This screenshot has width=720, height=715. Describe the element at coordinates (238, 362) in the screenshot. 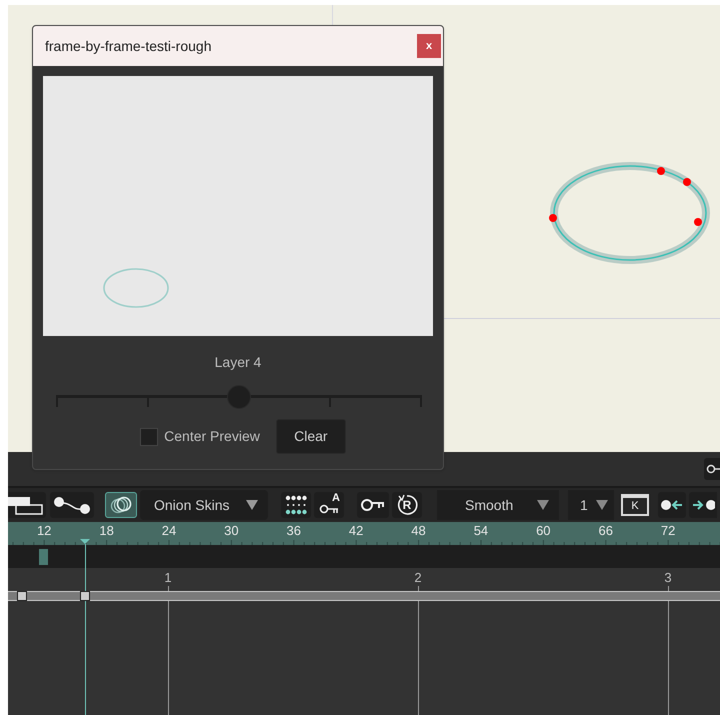

I see `layer-label: Layer 4` at that location.